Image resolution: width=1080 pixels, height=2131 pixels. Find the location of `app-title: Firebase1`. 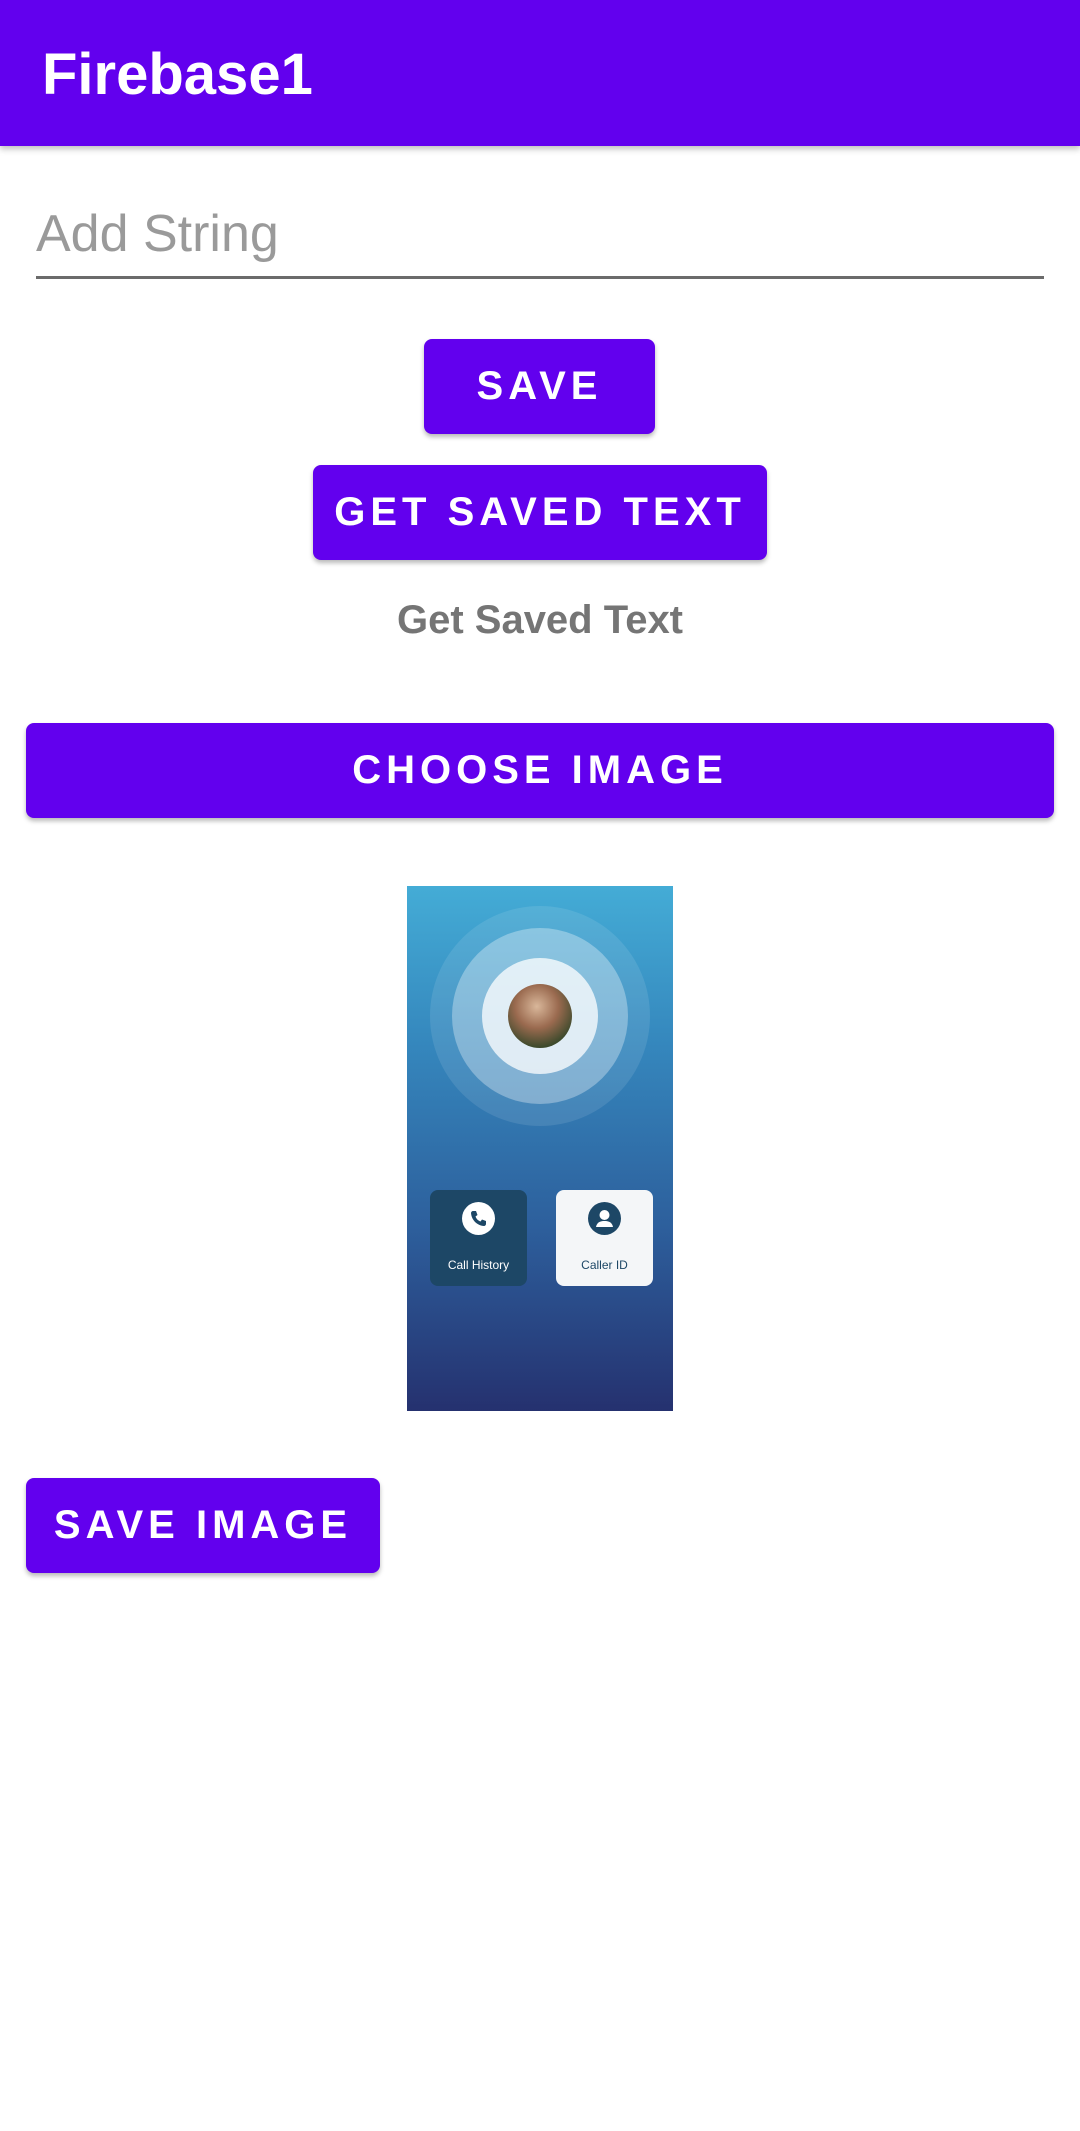

app-title: Firebase1 is located at coordinates (177, 74).